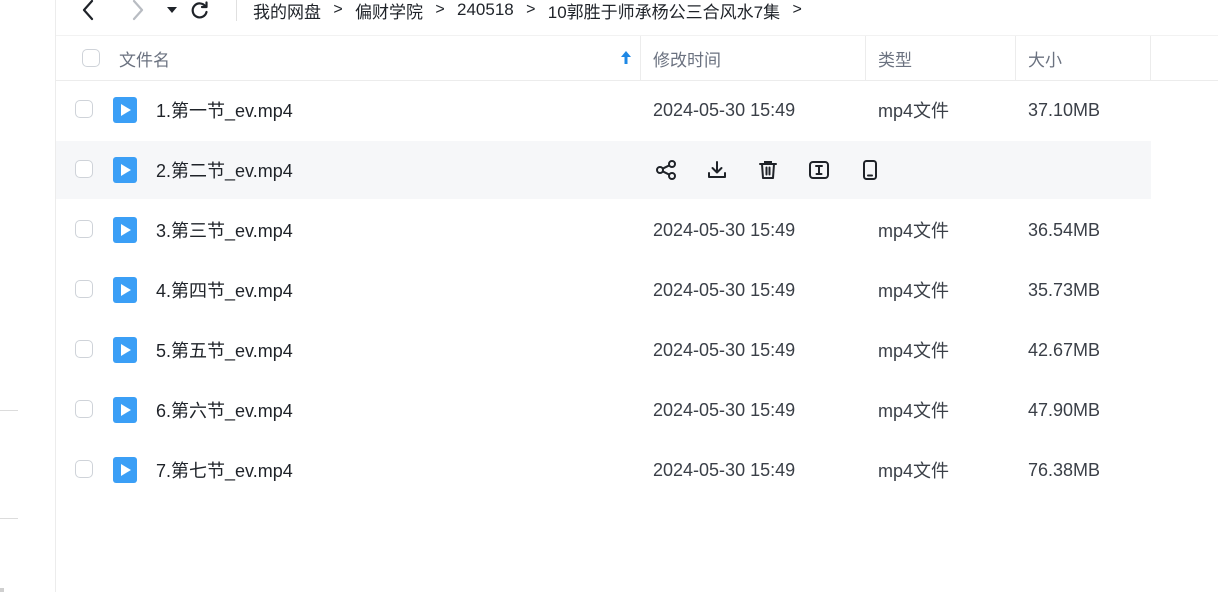 The width and height of the screenshot is (1218, 592). What do you see at coordinates (603, 470) in the screenshot?
I see `table-row: 7.第七节_ev.mp4 2024-05-30 15:49 mp4文件 76.38MB` at bounding box center [603, 470].